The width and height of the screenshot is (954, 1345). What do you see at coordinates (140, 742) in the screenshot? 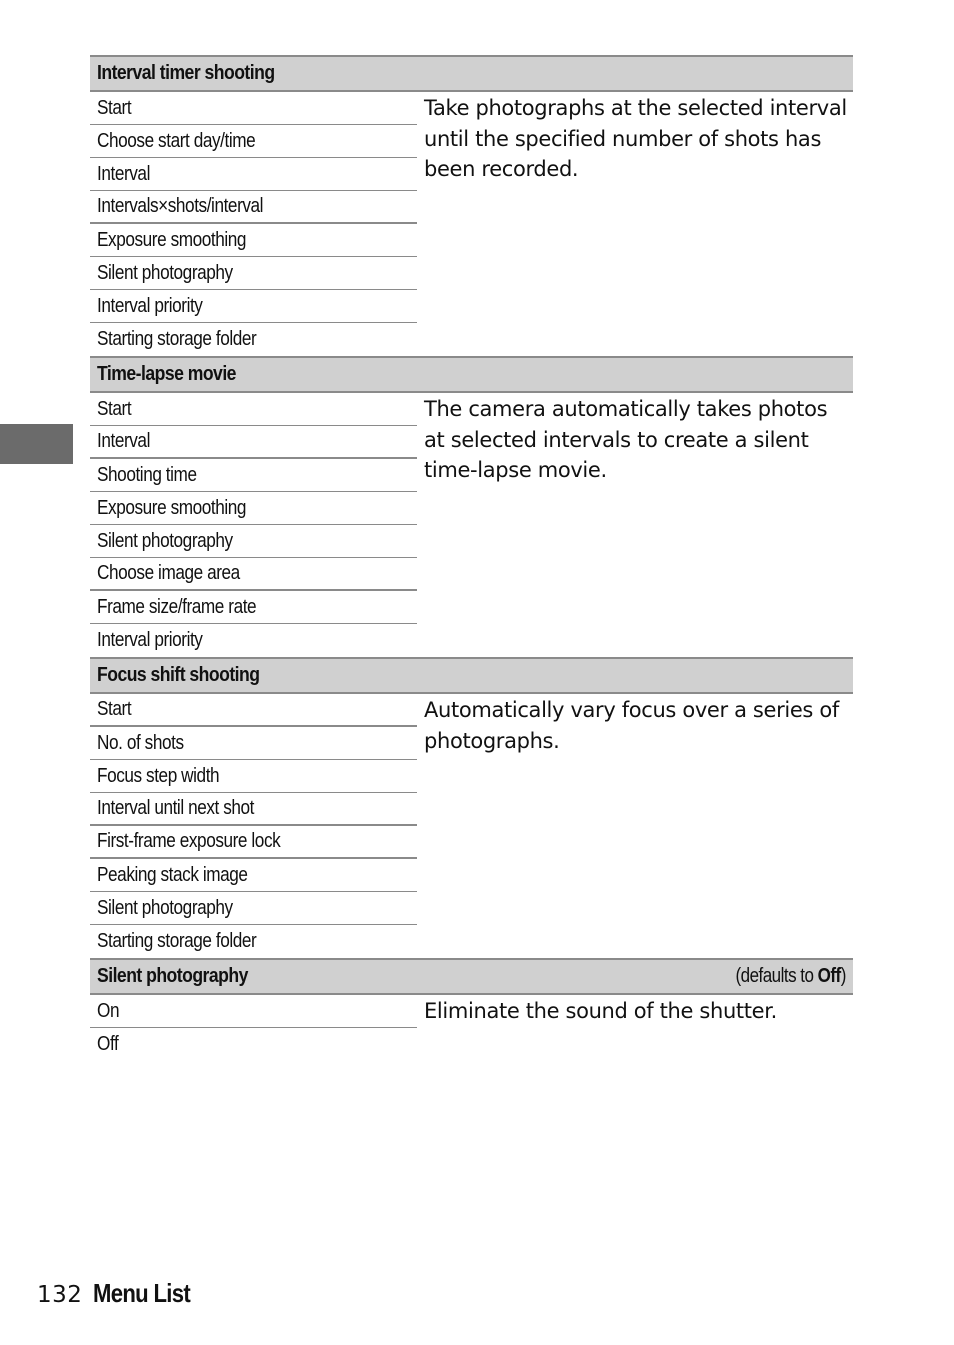
I see `option-label: No. of shots` at bounding box center [140, 742].